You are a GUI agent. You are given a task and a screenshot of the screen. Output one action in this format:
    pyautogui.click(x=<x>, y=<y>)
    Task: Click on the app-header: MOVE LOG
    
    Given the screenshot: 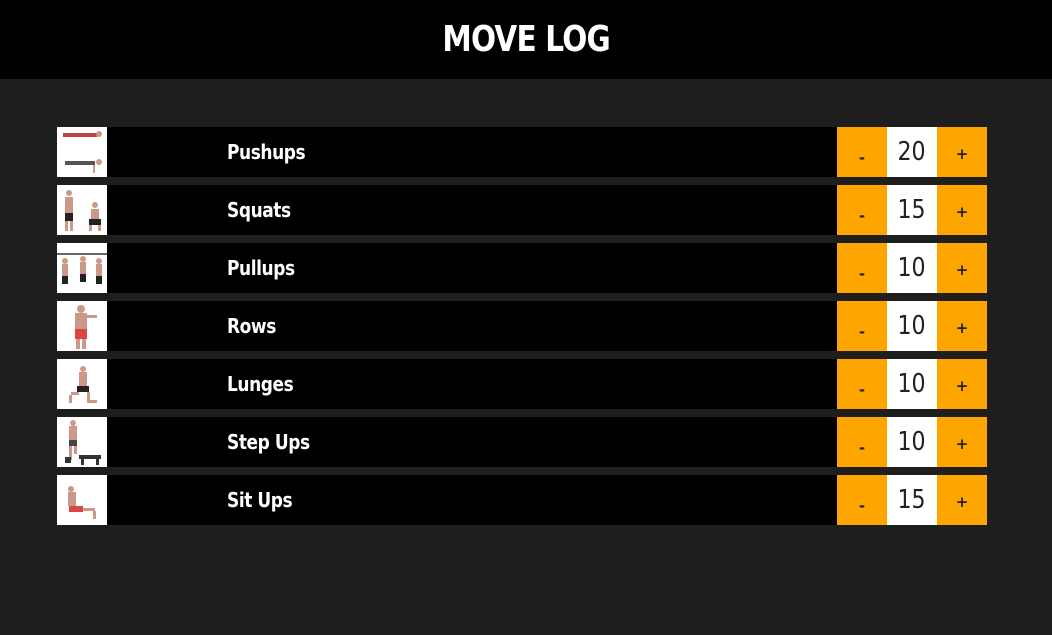 What is the action you would take?
    pyautogui.click(x=526, y=39)
    